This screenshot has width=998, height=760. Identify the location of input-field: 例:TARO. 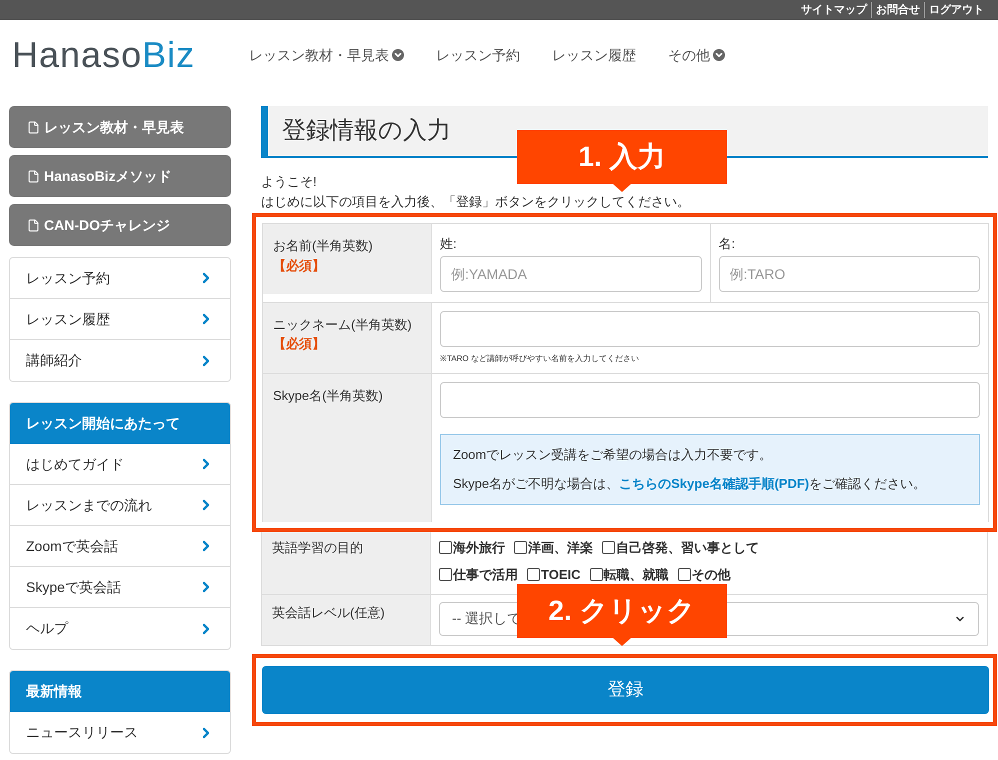
(849, 274).